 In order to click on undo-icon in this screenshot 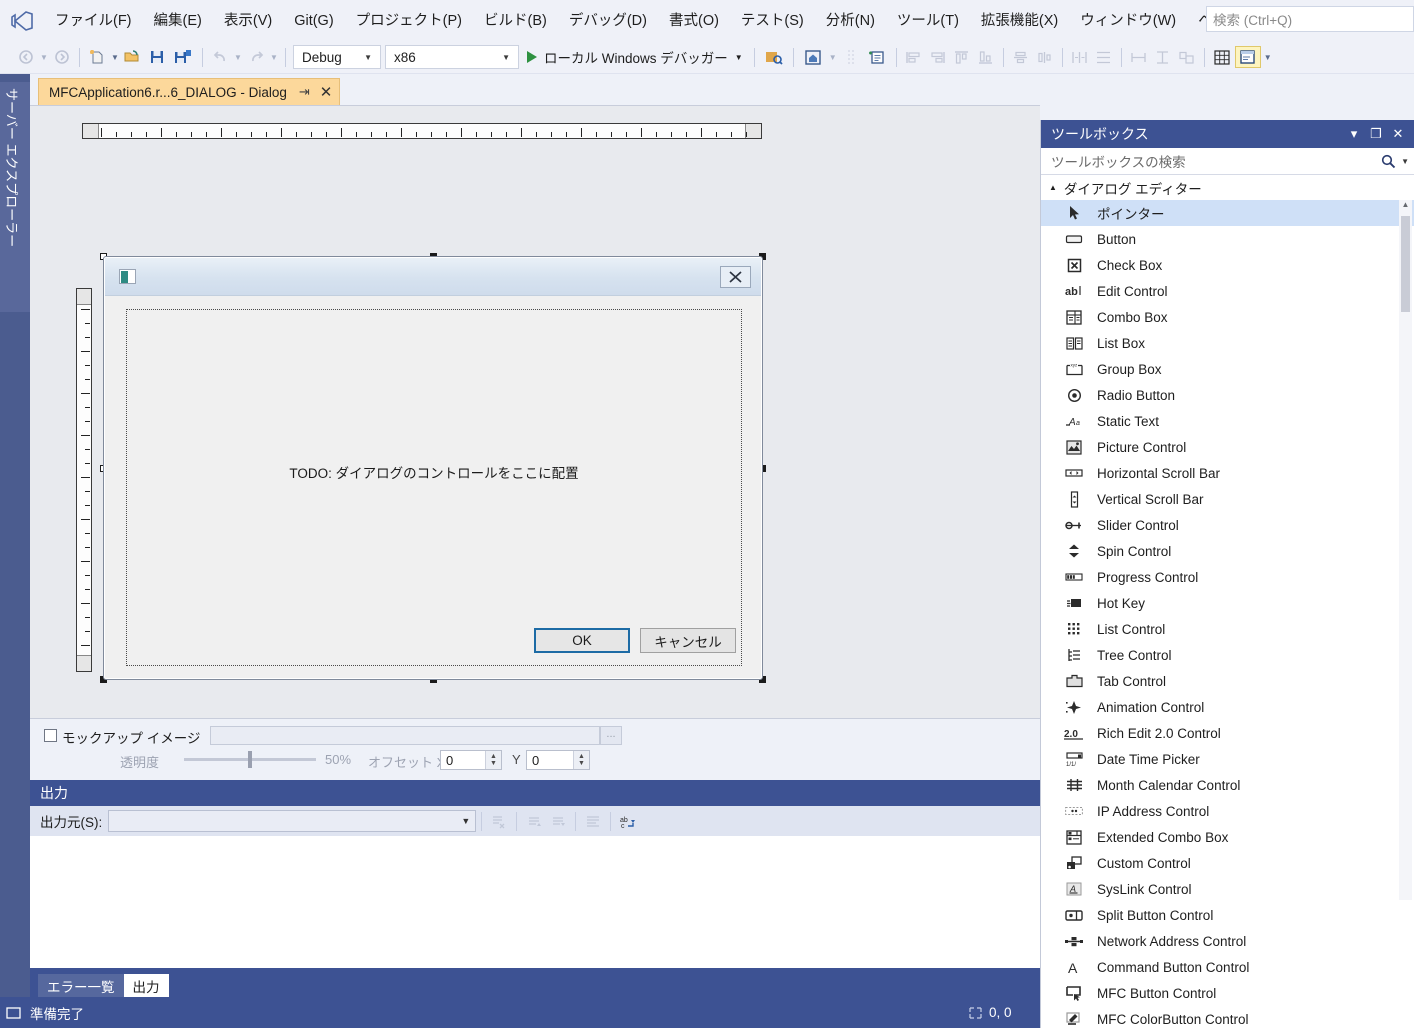, I will do `click(220, 57)`.